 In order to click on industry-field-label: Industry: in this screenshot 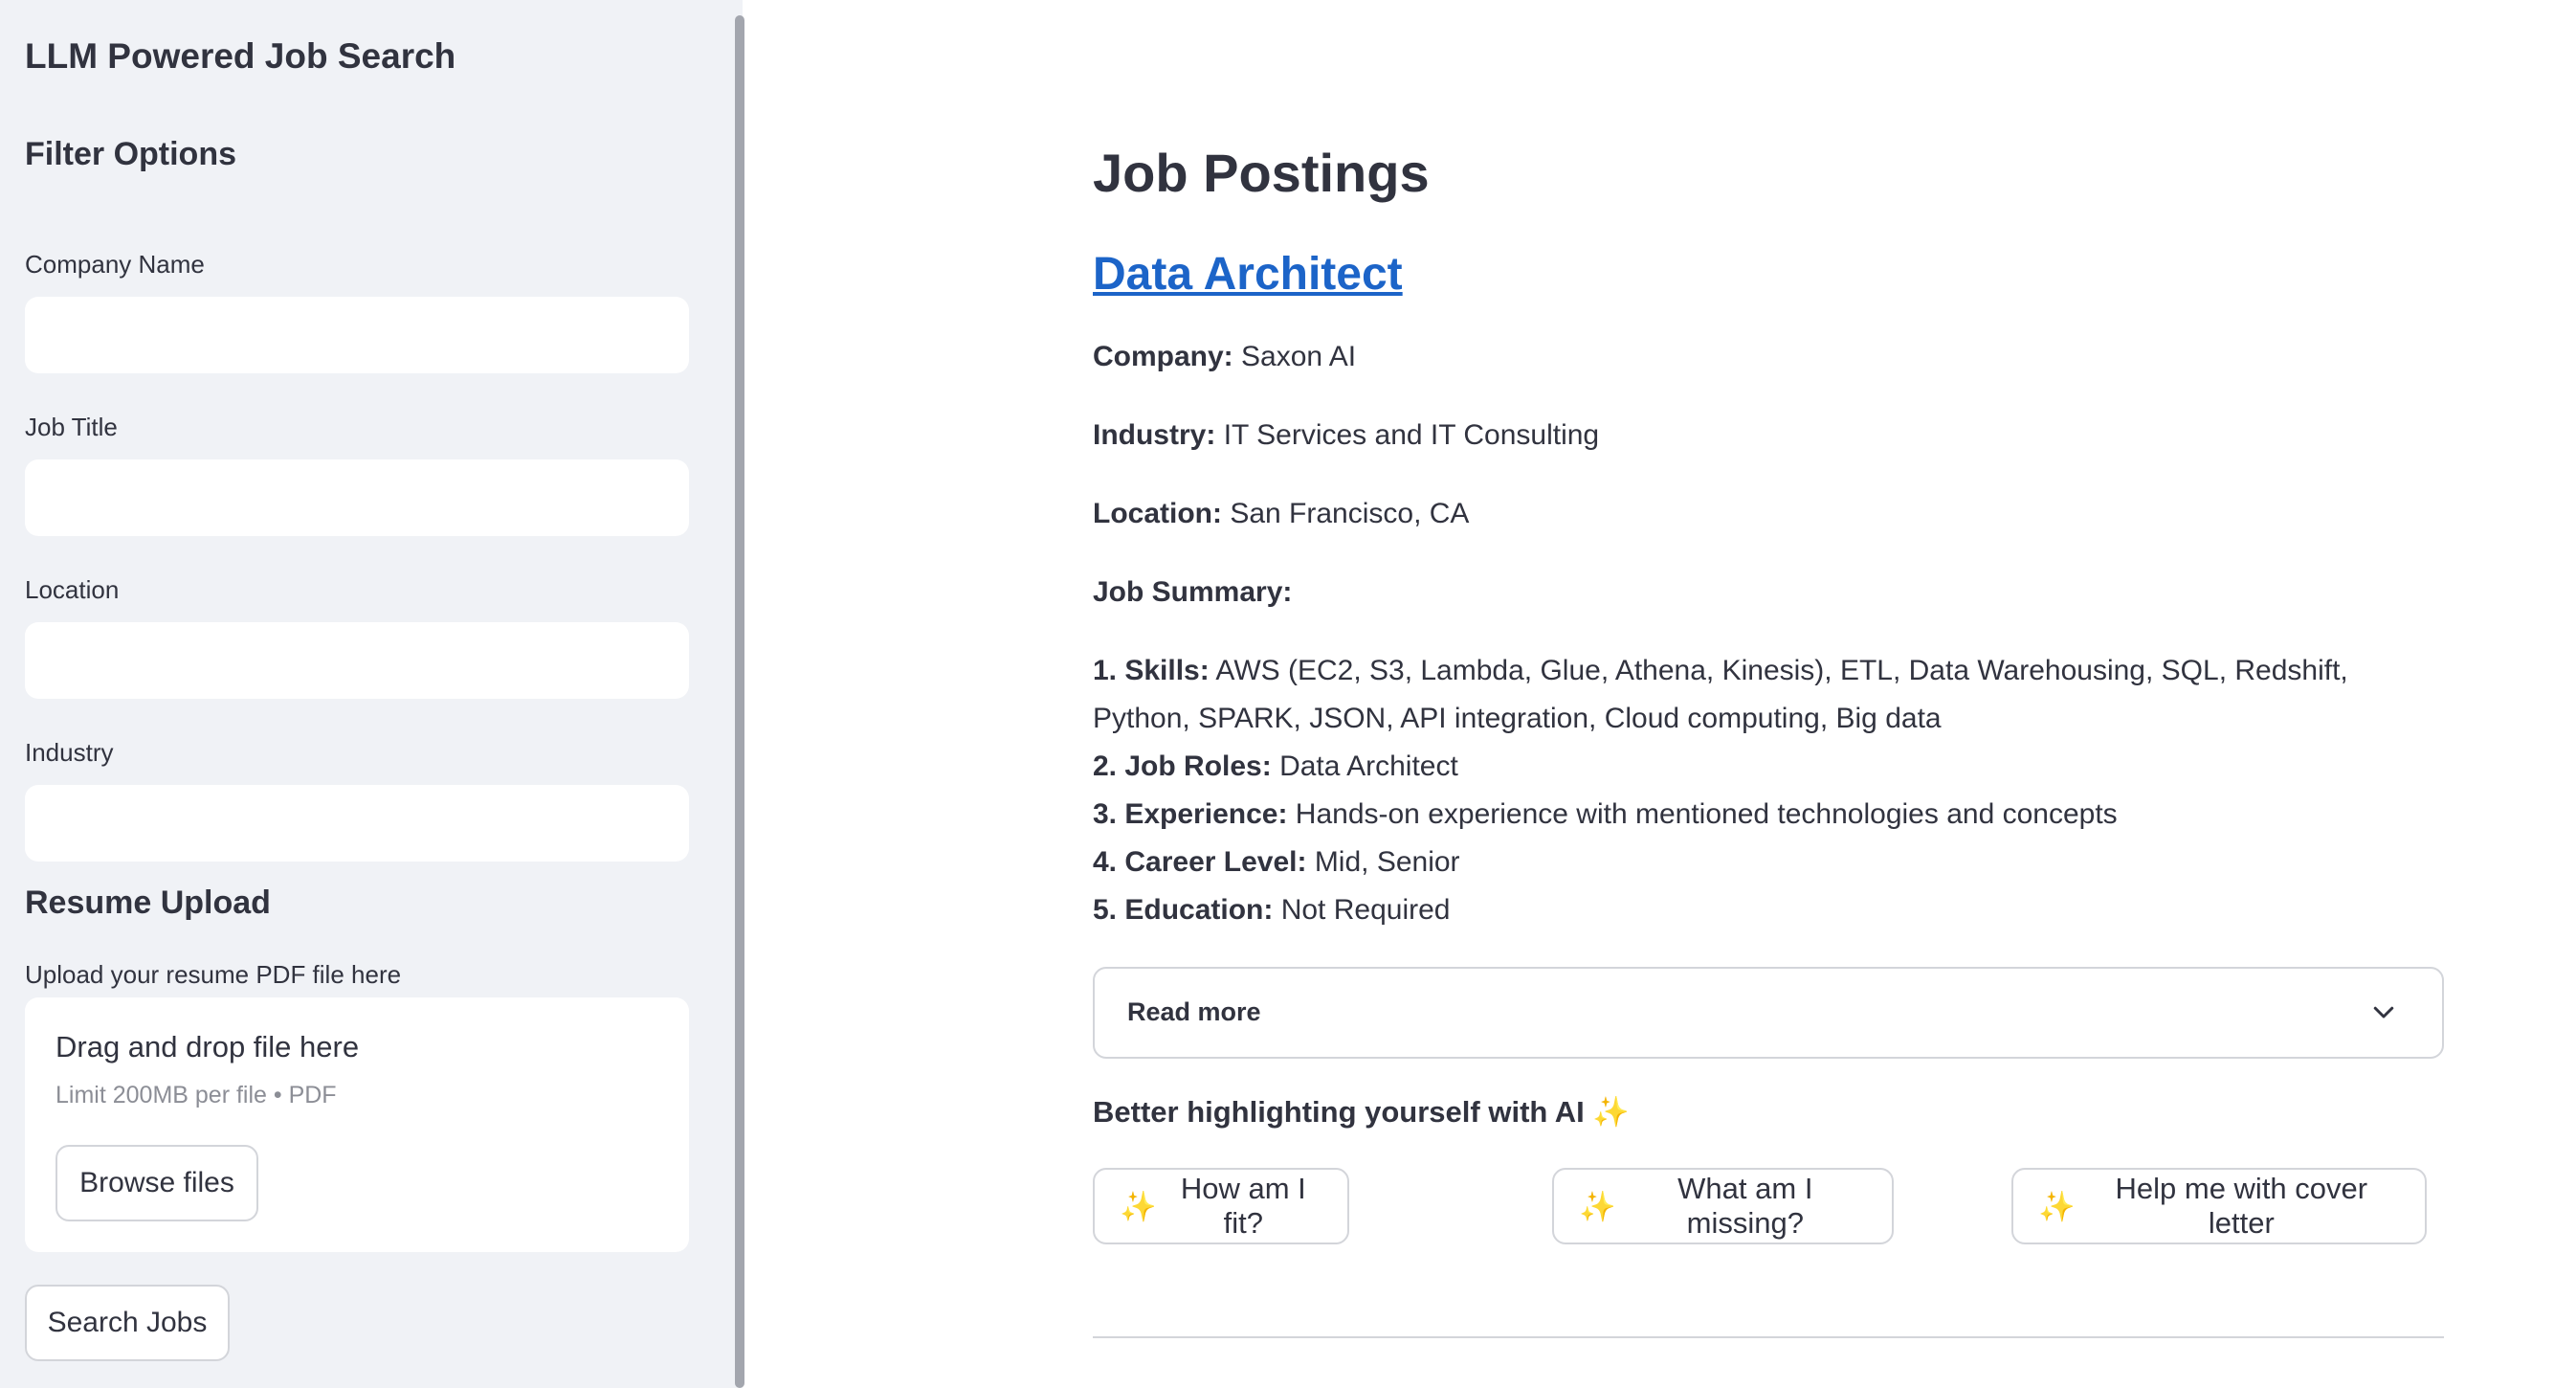, I will do `click(1154, 435)`.